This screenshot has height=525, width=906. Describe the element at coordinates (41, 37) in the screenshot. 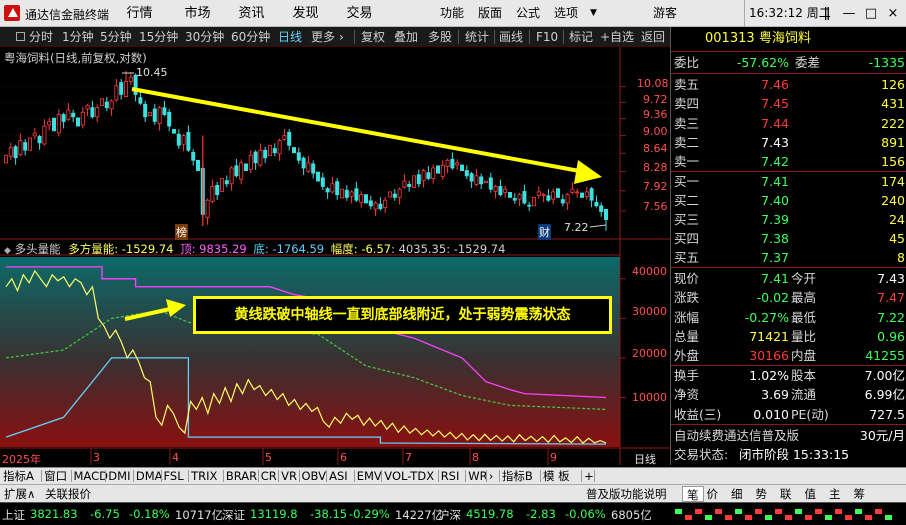

I see `period-intraday: 分时` at that location.